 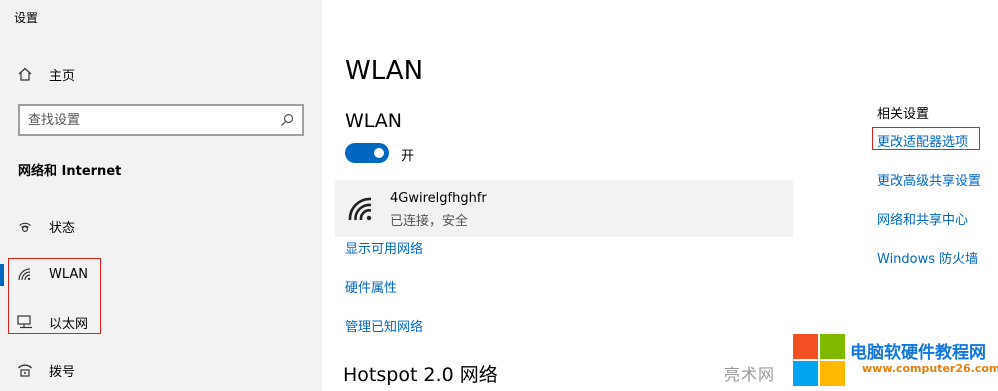 What do you see at coordinates (148, 120) in the screenshot?
I see `search-input` at bounding box center [148, 120].